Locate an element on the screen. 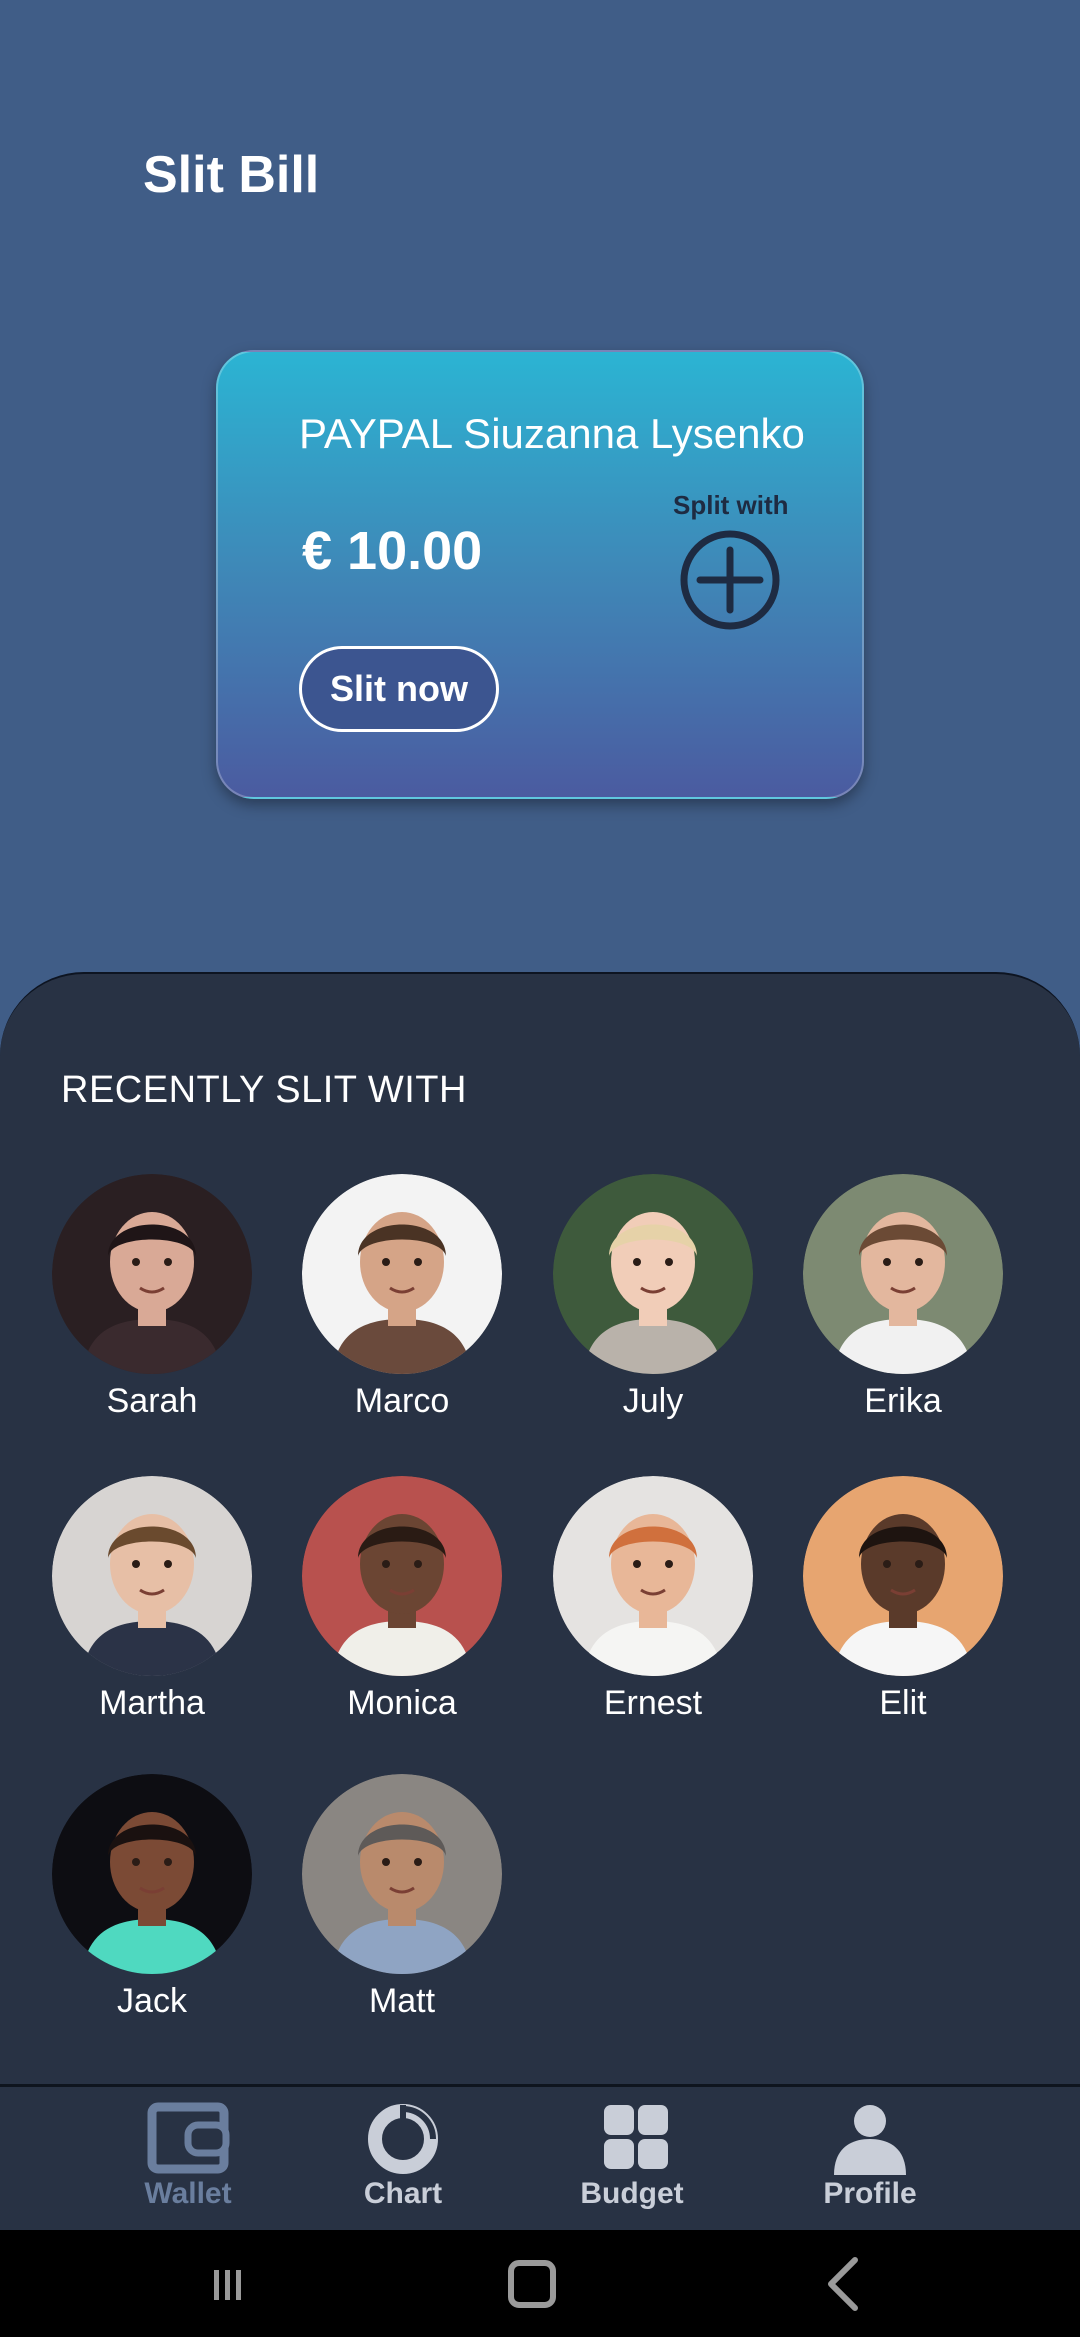 The image size is (1080, 2337). contact-jack: Jack is located at coordinates (152, 1897).